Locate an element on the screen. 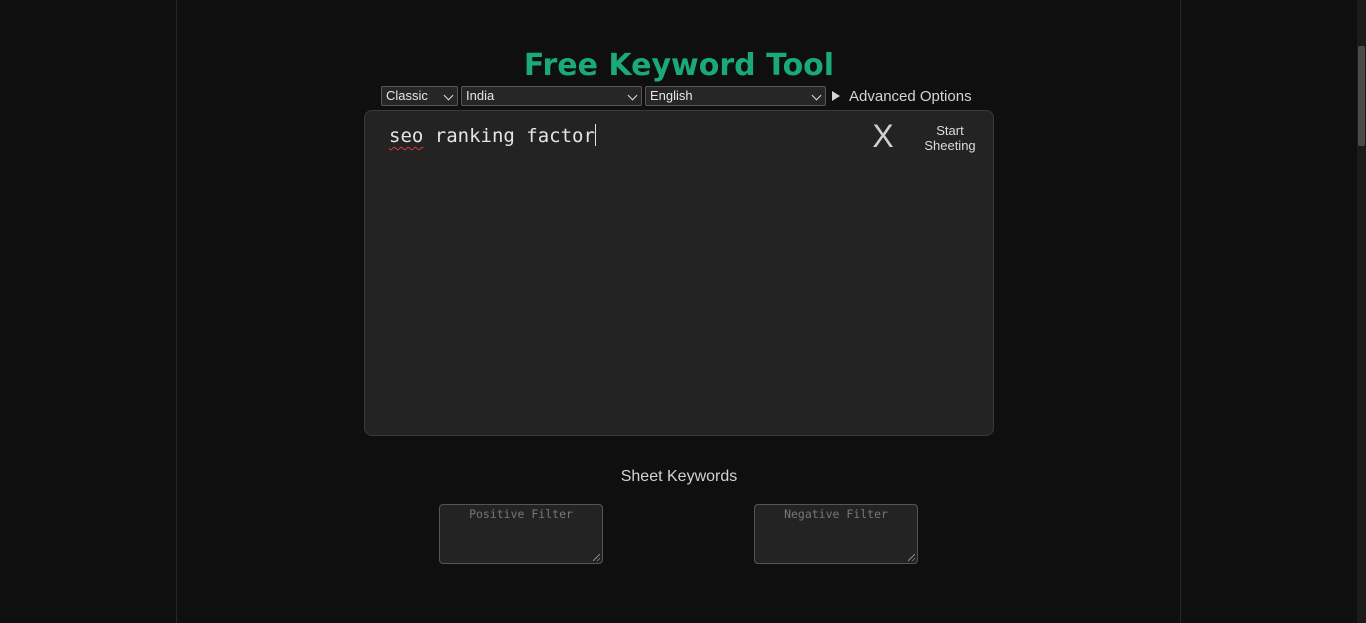 This screenshot has width=1366, height=623. text-caret is located at coordinates (595, 135).